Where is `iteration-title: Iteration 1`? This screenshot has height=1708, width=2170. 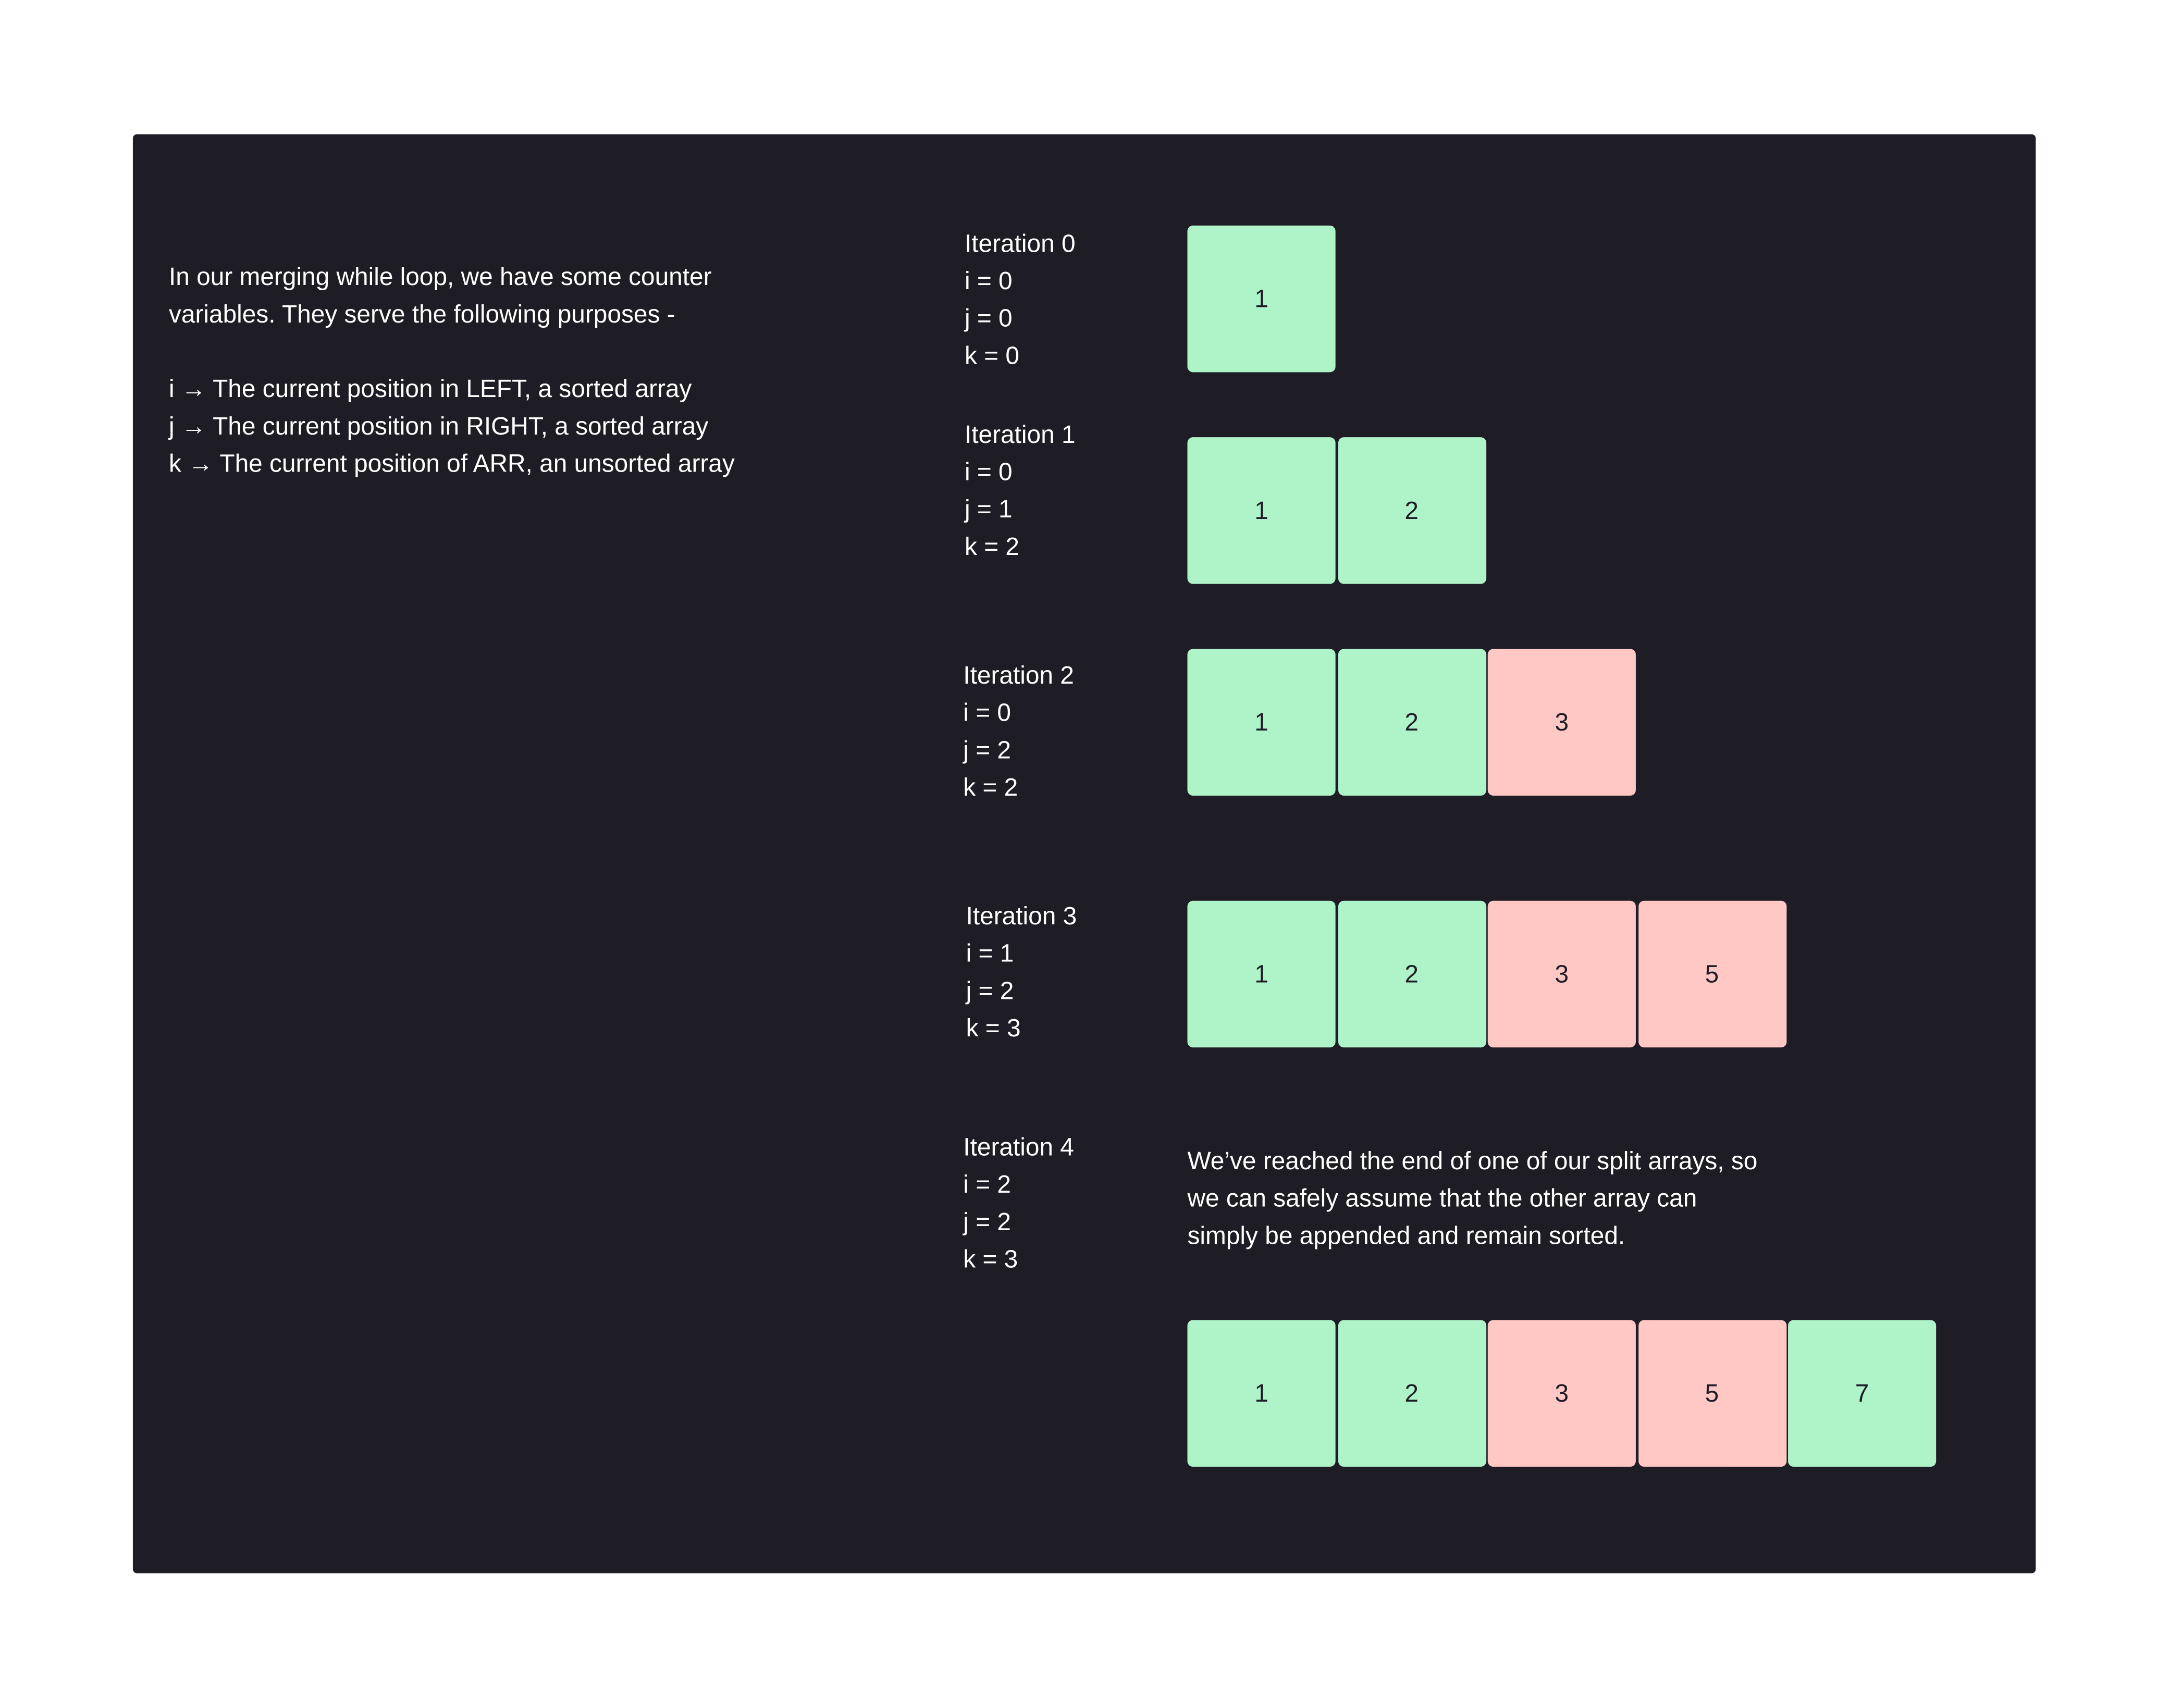 iteration-title: Iteration 1 is located at coordinates (1020, 434).